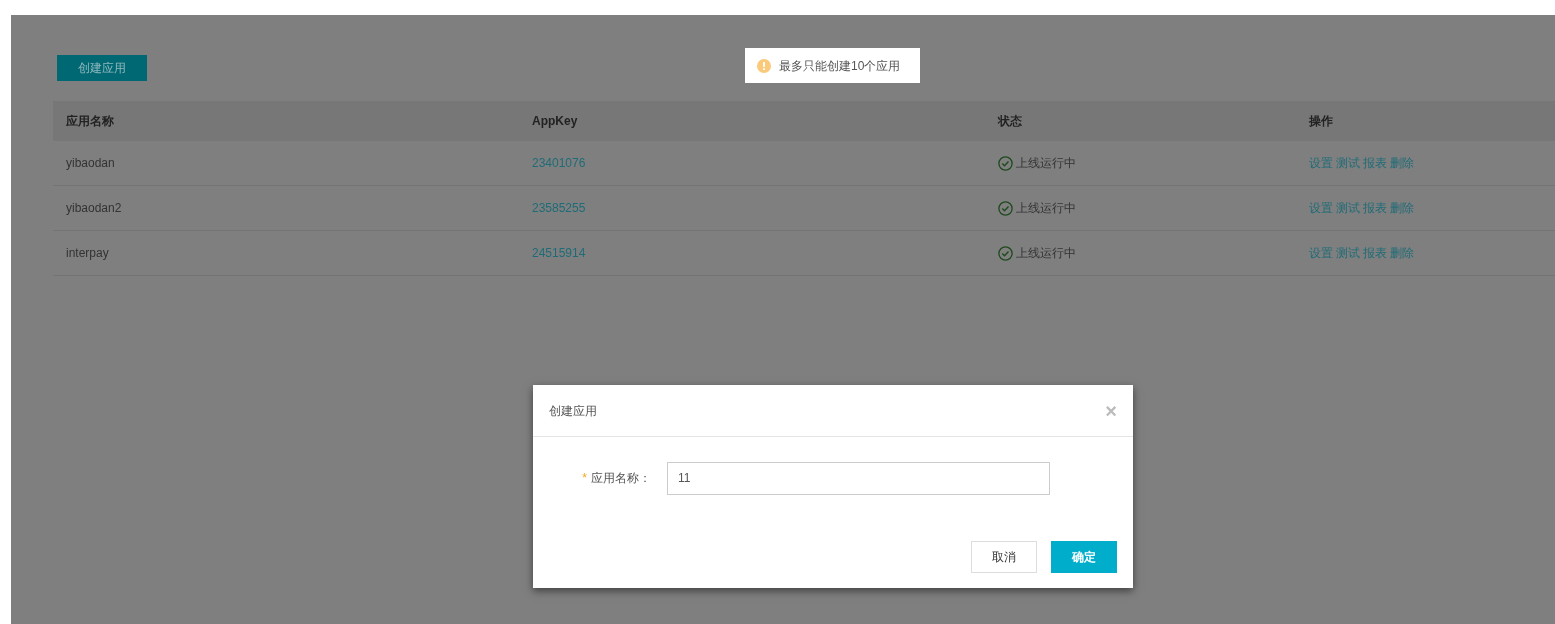 The image size is (1555, 624). Describe the element at coordinates (1321, 121) in the screenshot. I see `column-header: 操作` at that location.